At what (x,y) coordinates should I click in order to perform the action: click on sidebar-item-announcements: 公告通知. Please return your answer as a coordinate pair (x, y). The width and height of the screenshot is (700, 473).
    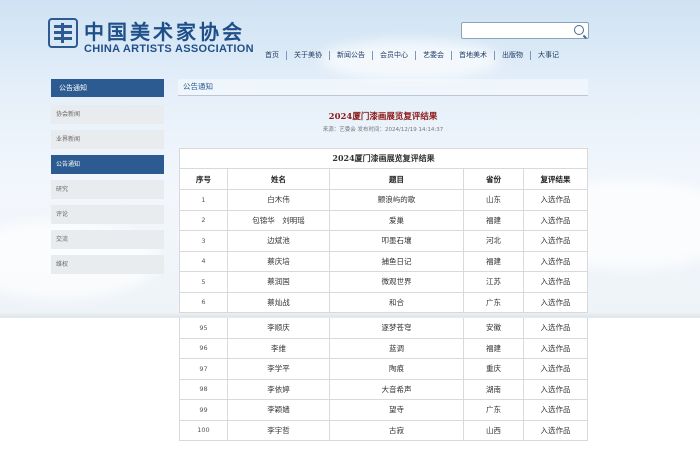
    Looking at the image, I should click on (107, 164).